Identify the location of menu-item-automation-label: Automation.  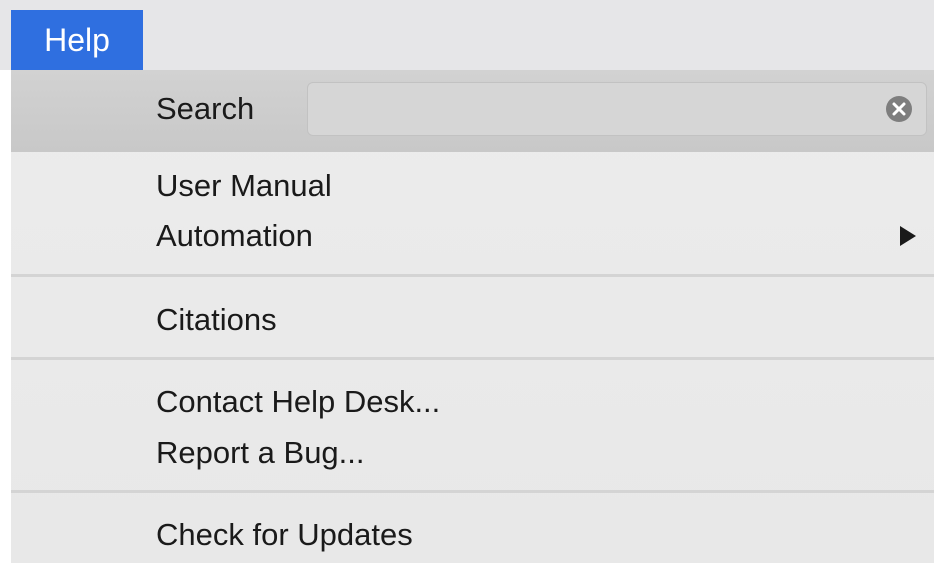
(234, 235).